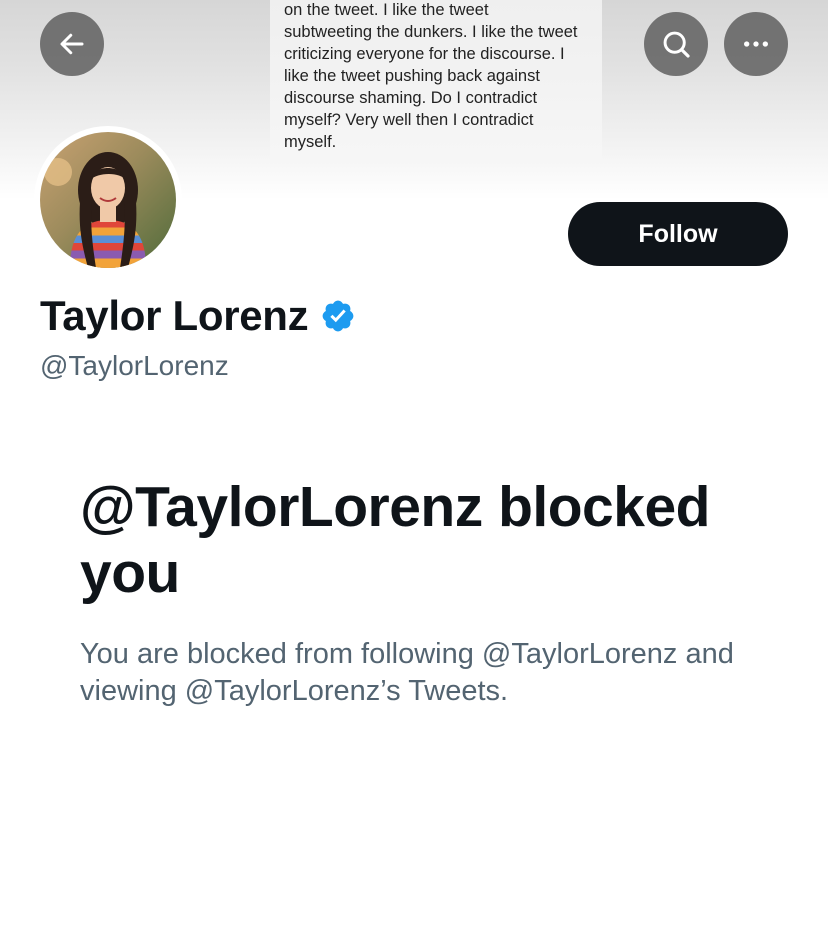  I want to click on banner-text-line: discourse shaming. Do I contradict, so click(411, 98).